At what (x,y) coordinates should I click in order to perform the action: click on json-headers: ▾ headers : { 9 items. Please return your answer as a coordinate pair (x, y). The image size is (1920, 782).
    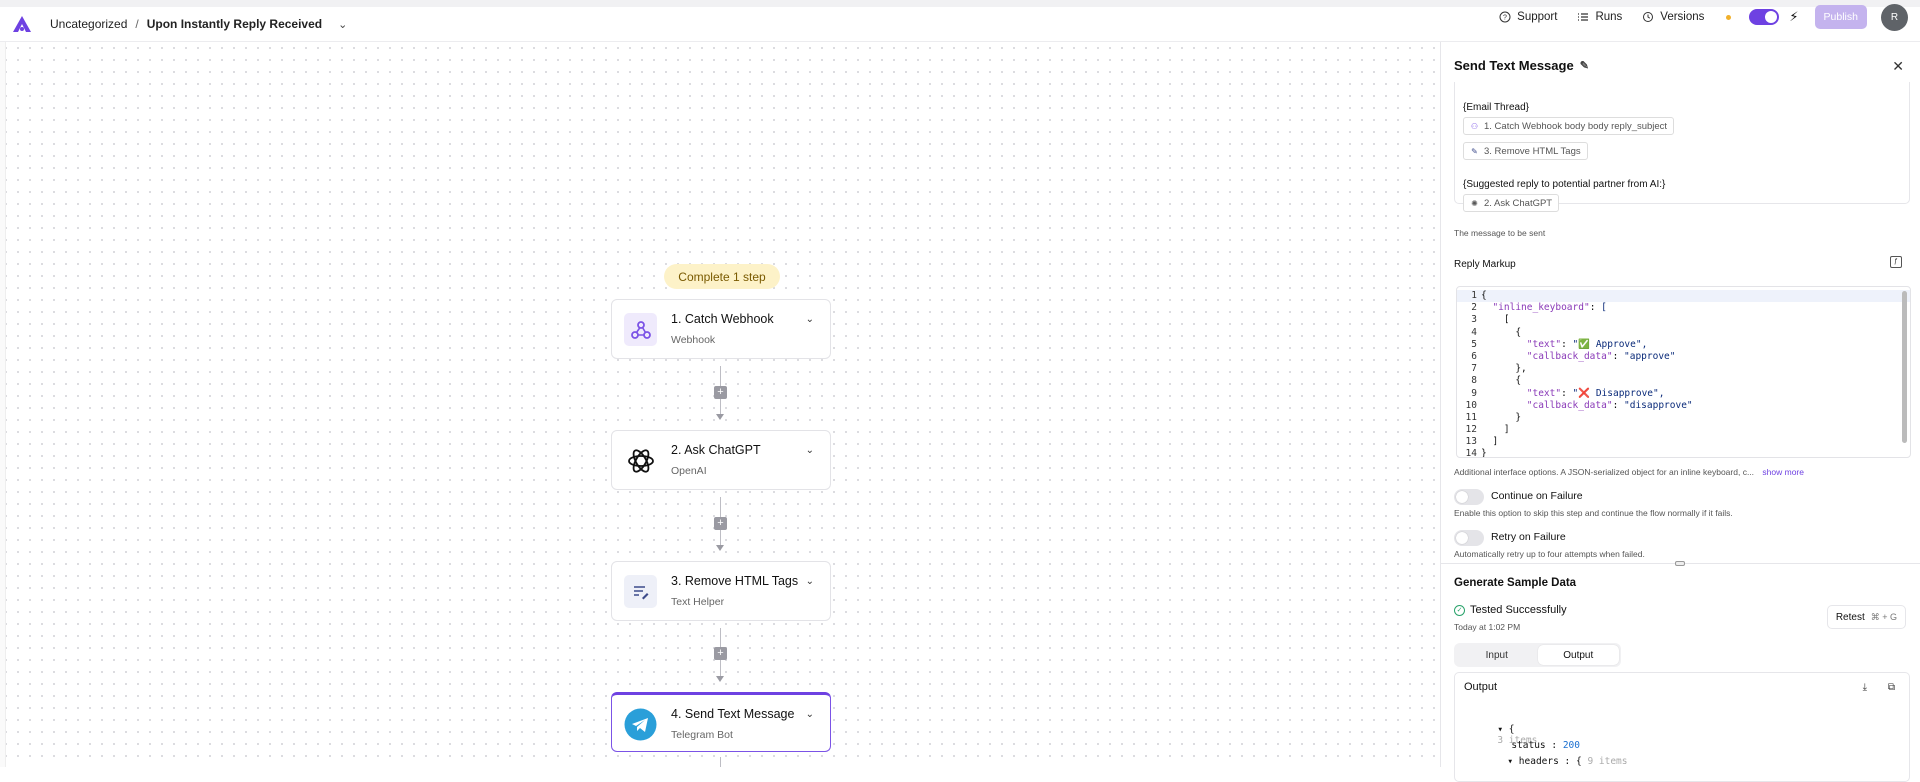
    Looking at the image, I should click on (1550, 761).